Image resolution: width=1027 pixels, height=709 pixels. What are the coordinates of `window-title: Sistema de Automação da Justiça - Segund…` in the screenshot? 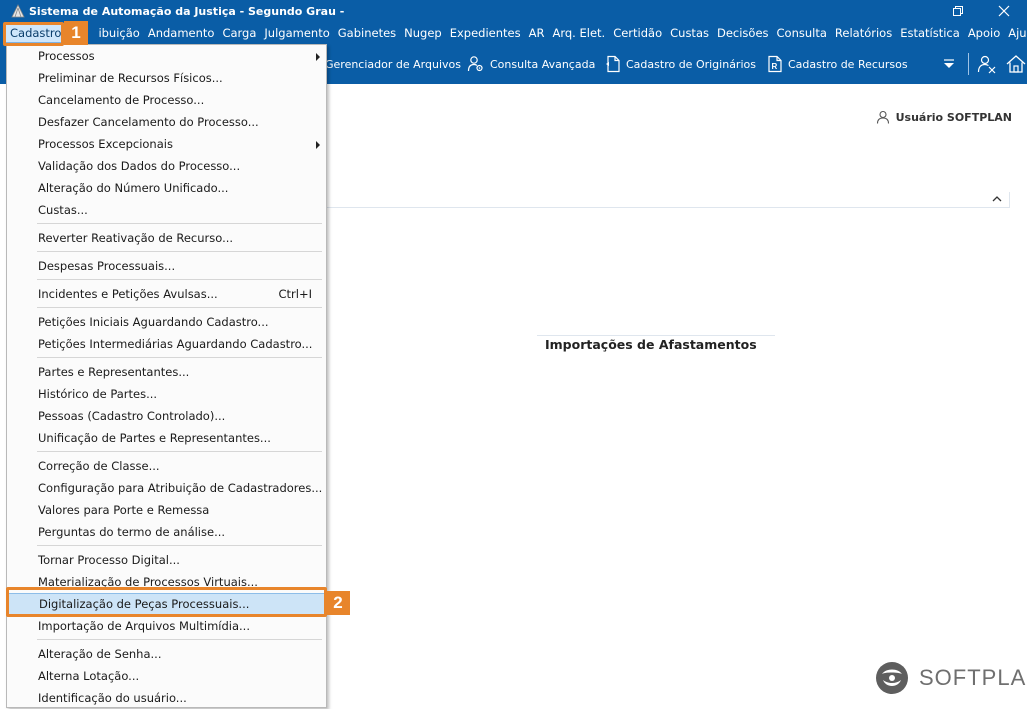 It's located at (187, 11).